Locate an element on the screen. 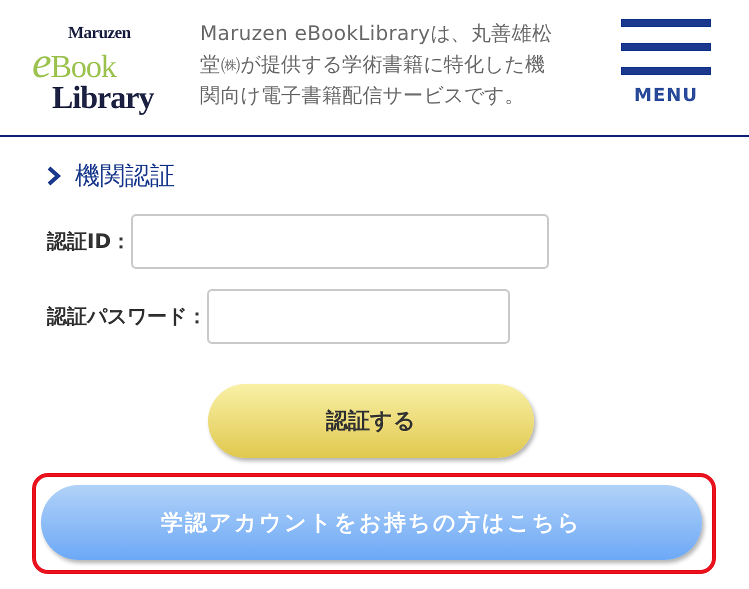 The image size is (749, 589). field-label: 認証パスワード： is located at coordinates (127, 316).